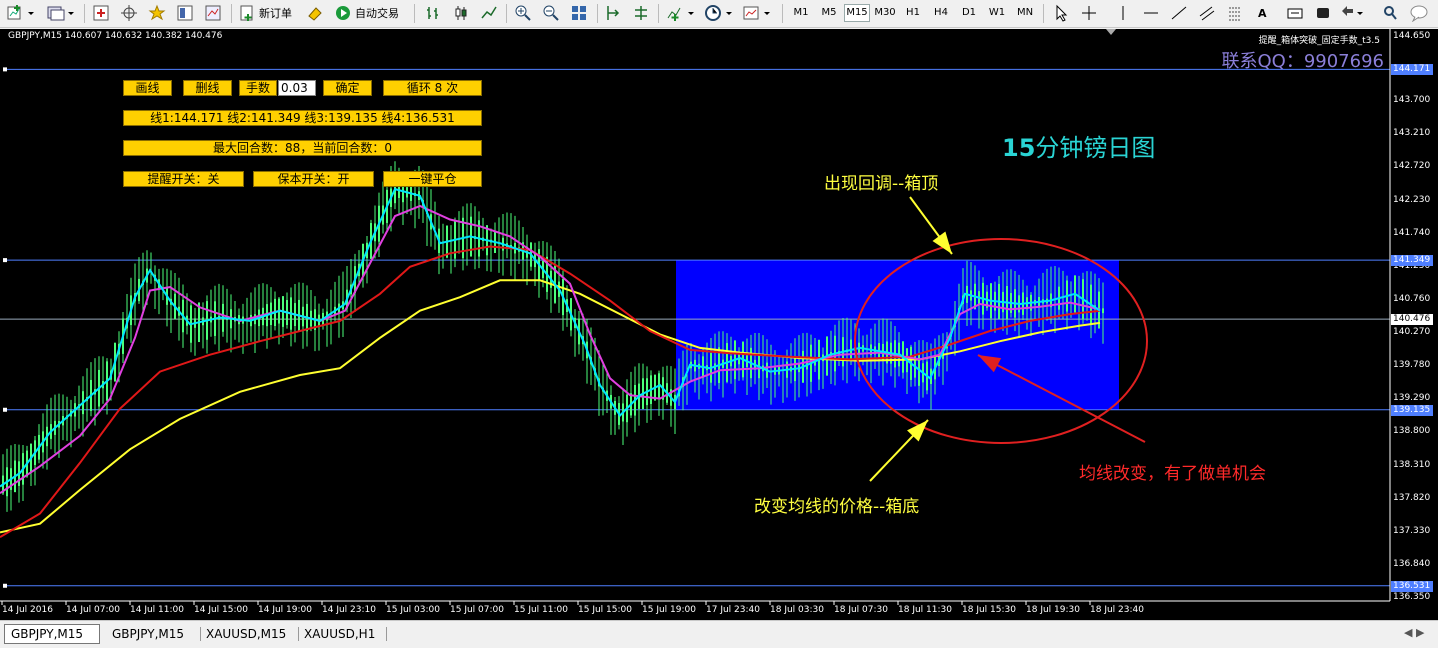  What do you see at coordinates (1103, 311) in the screenshot?
I see `candle-body` at bounding box center [1103, 311].